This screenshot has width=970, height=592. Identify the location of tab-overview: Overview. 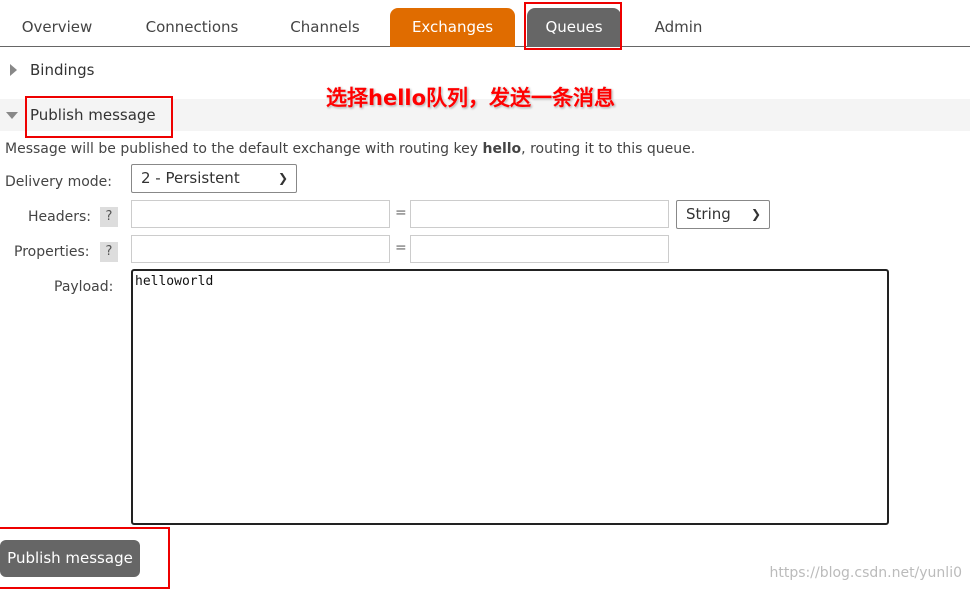
(57, 27).